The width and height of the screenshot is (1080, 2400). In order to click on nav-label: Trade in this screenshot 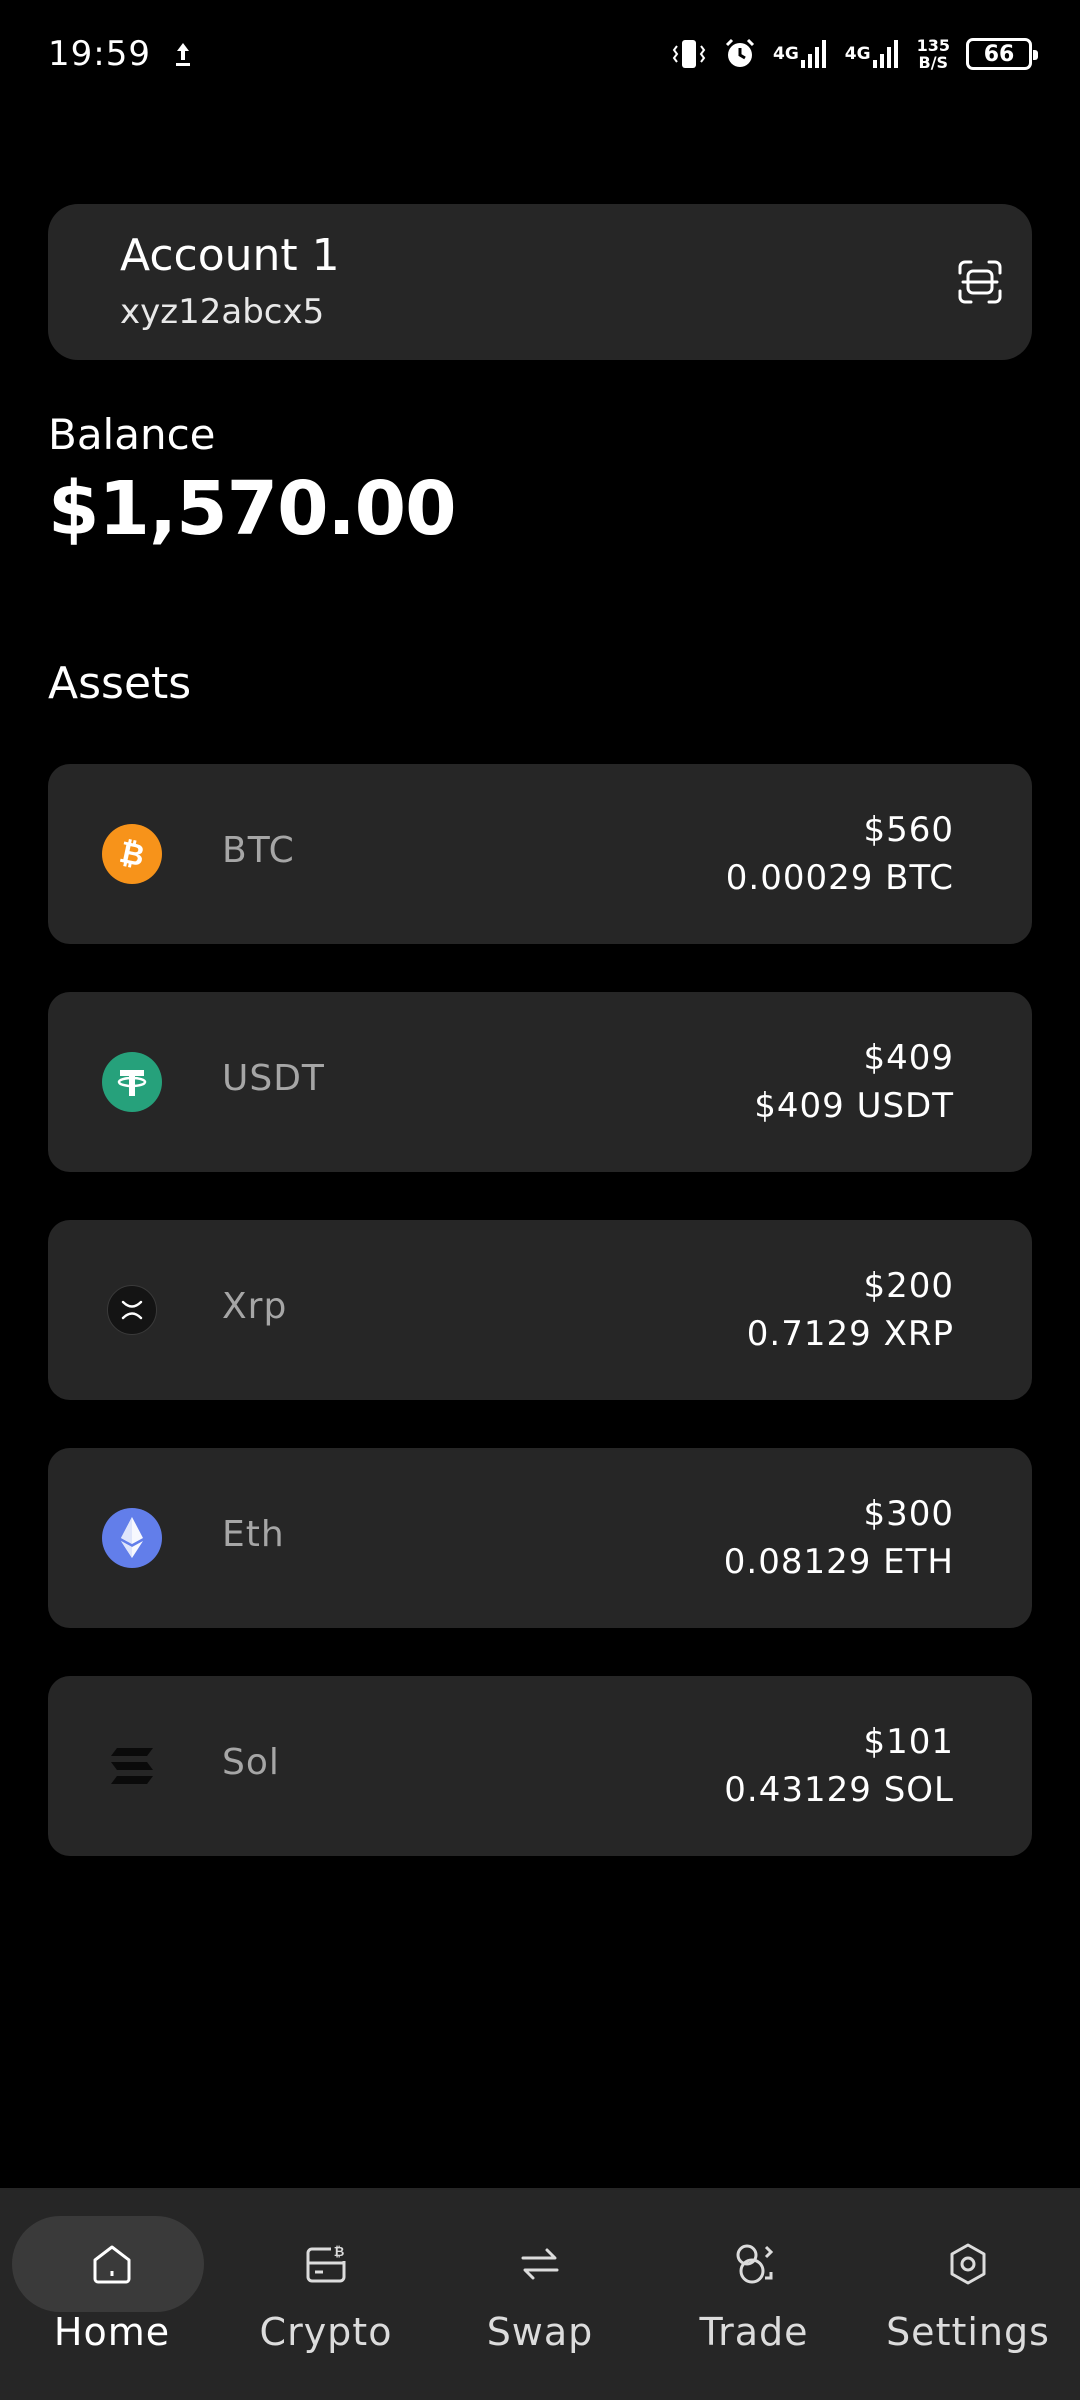, I will do `click(754, 2332)`.